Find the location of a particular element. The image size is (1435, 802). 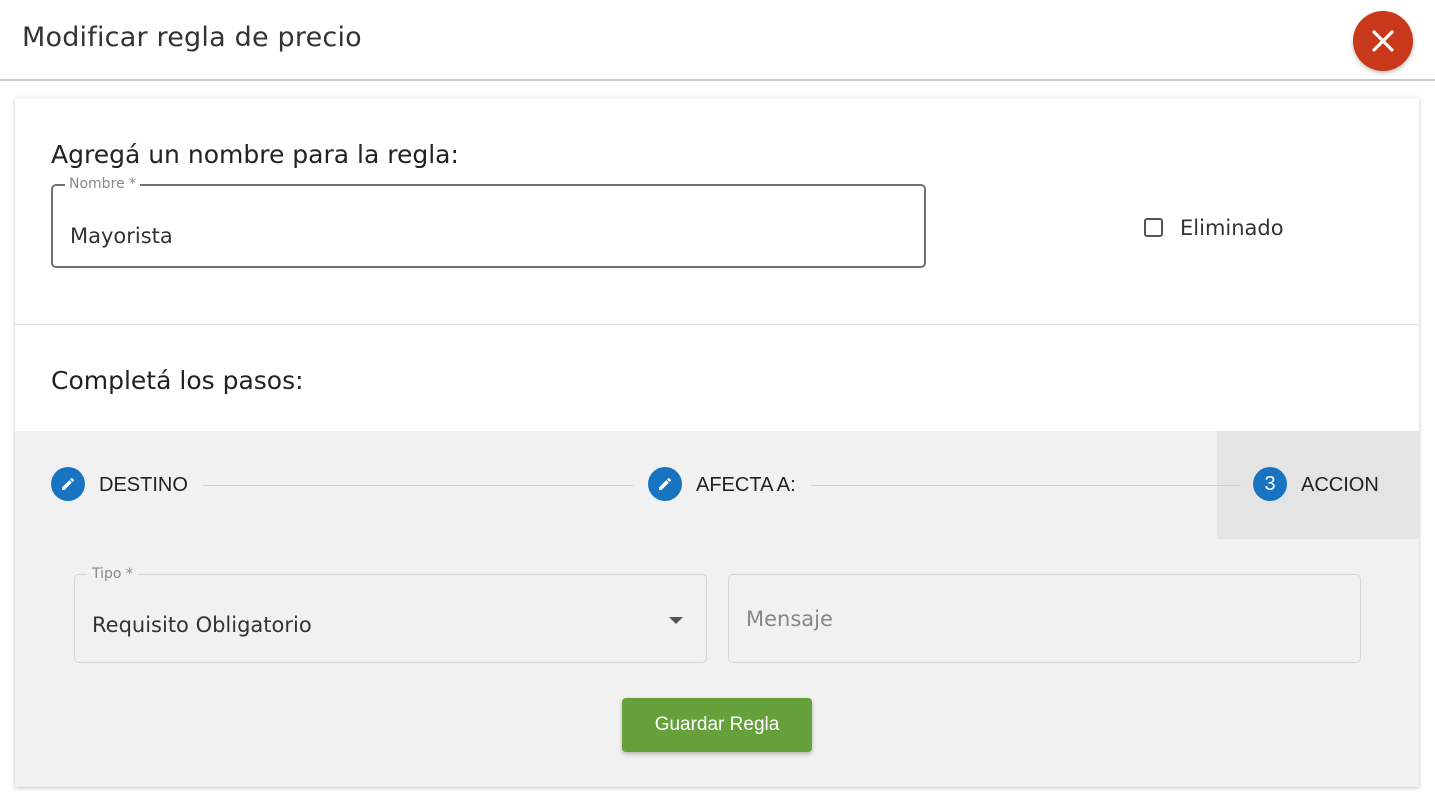

dialog-header: Modificar regla de precio is located at coordinates (717, 40).